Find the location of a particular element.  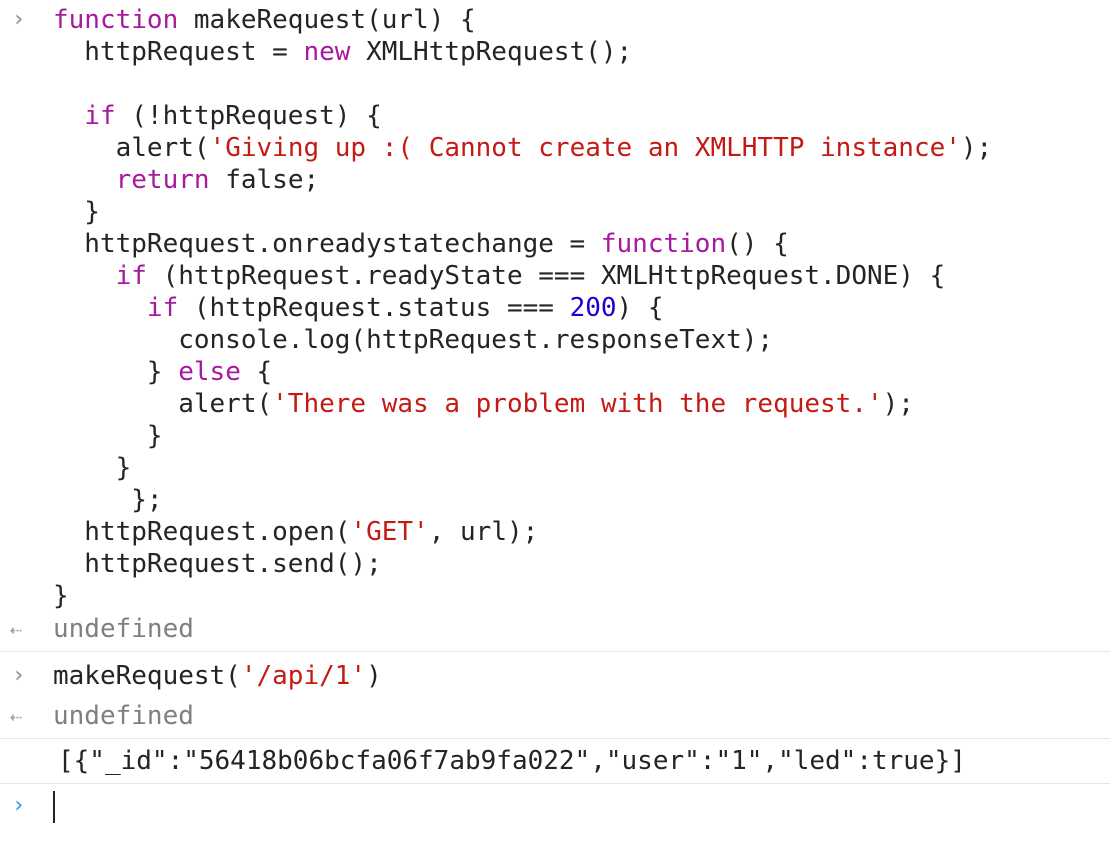

console-prompt: › is located at coordinates (555, 816).